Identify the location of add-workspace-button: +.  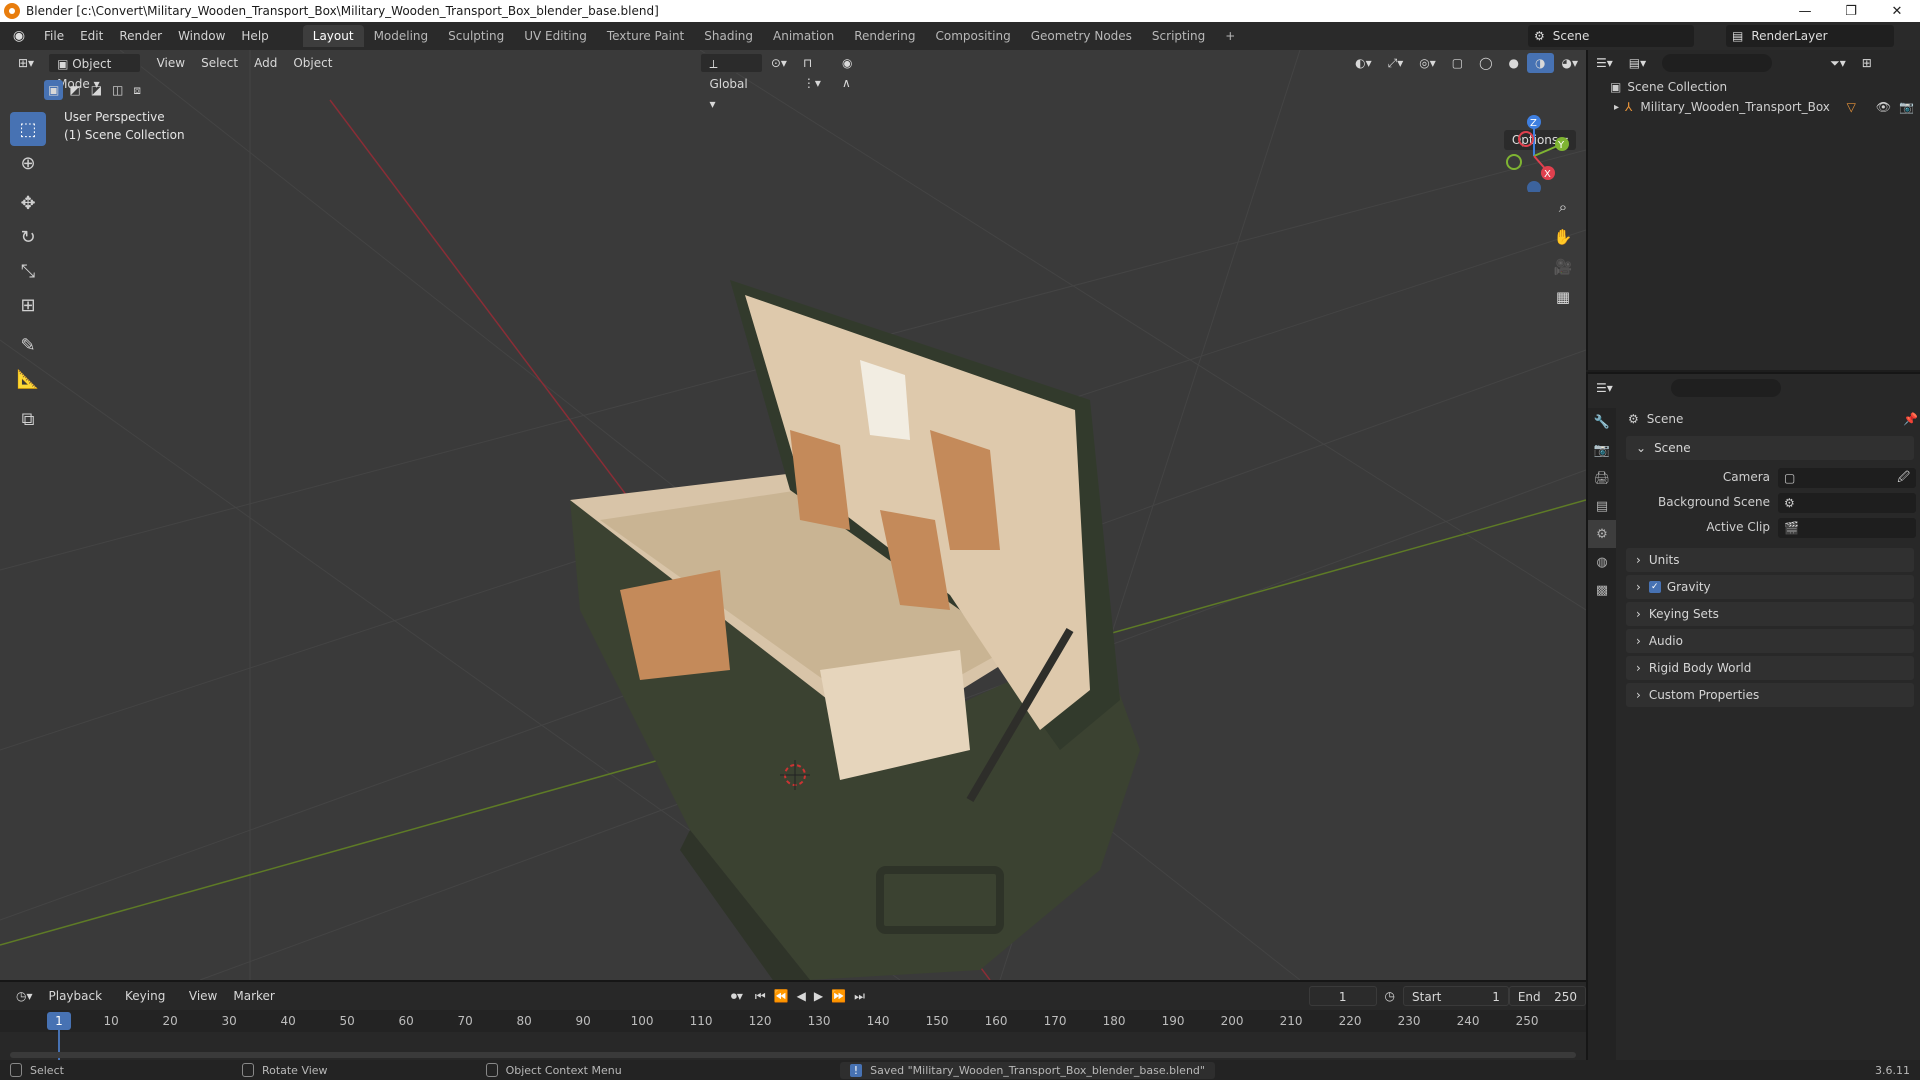
(1230, 36).